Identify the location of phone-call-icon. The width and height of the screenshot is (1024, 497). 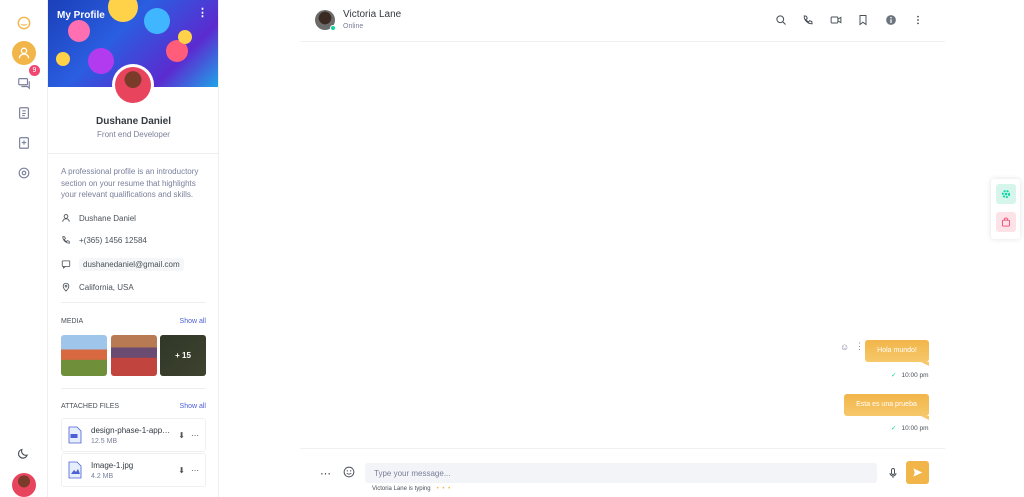
(808, 19).